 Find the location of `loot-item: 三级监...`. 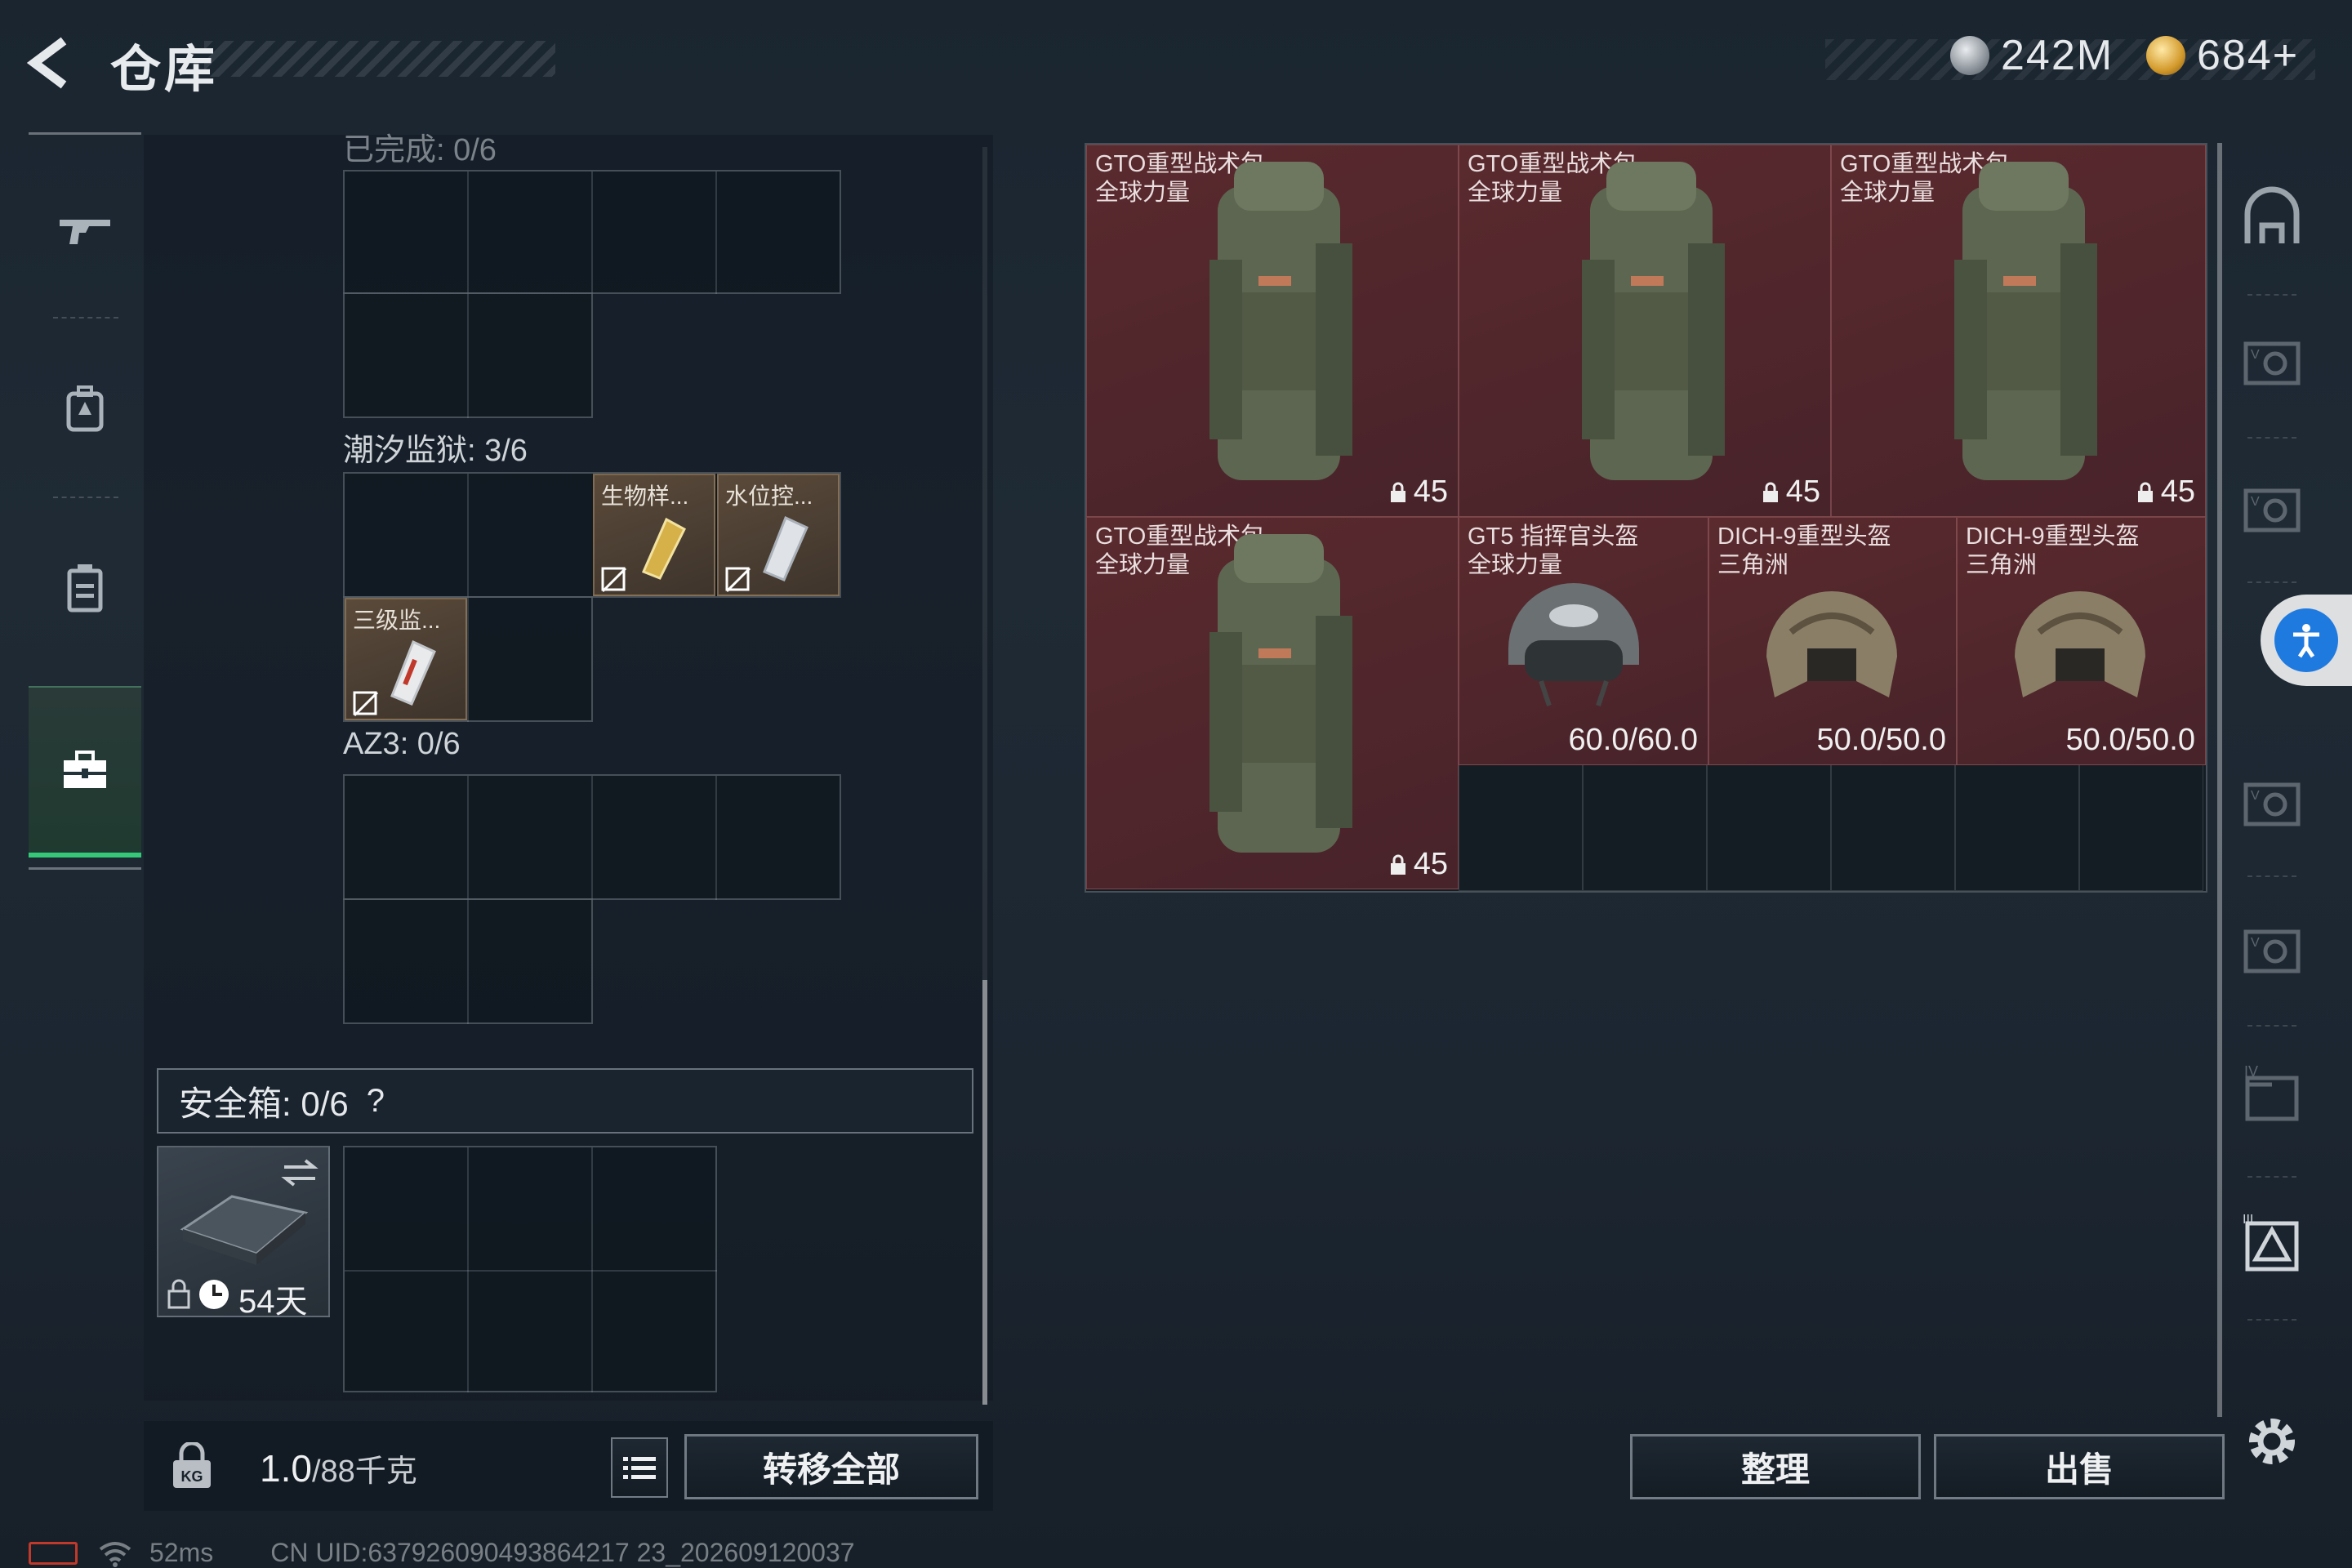

loot-item: 三级监... is located at coordinates (406, 659).